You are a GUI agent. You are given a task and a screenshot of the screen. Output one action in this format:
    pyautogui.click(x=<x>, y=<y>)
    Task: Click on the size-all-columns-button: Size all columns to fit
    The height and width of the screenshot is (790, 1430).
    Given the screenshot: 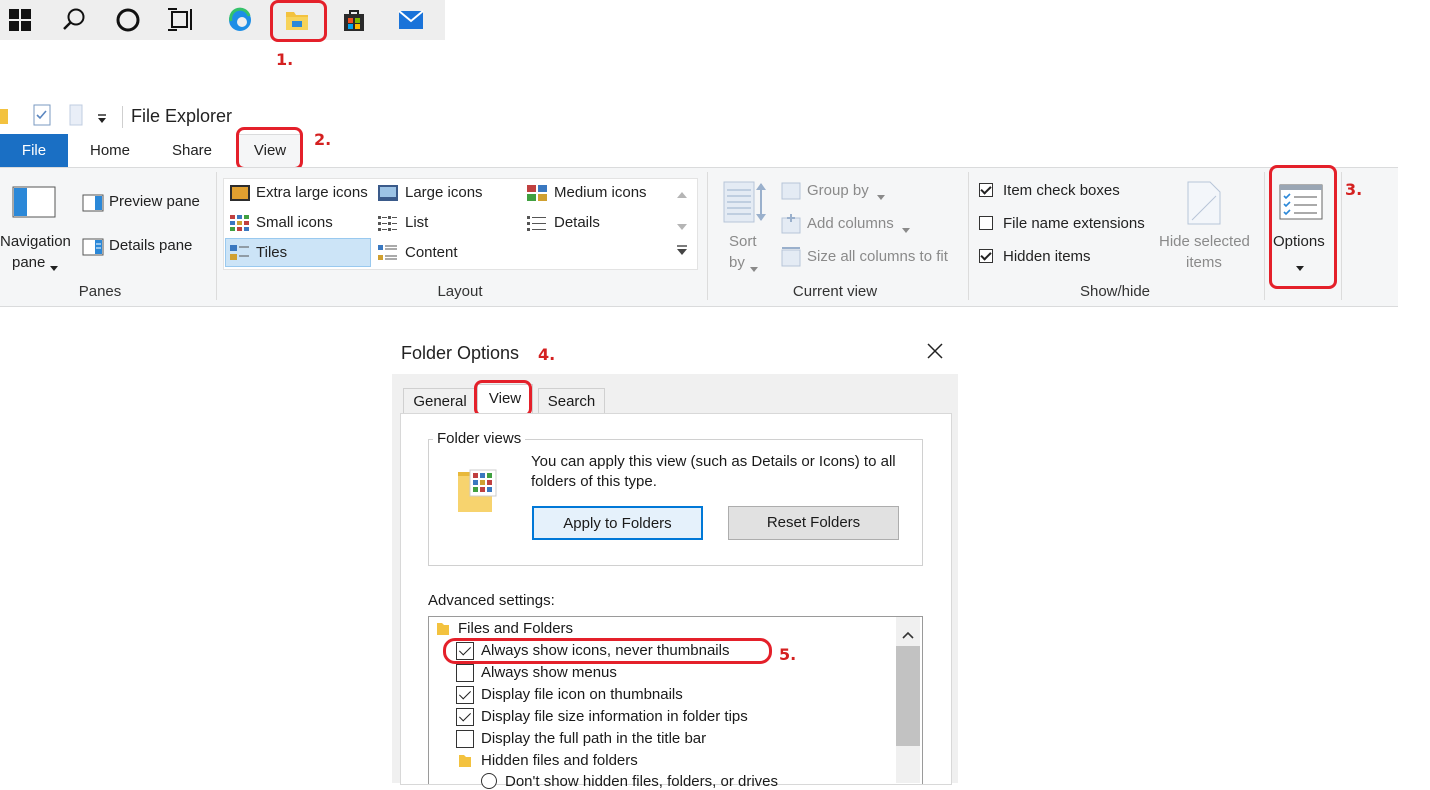 What is the action you would take?
    pyautogui.click(x=877, y=256)
    